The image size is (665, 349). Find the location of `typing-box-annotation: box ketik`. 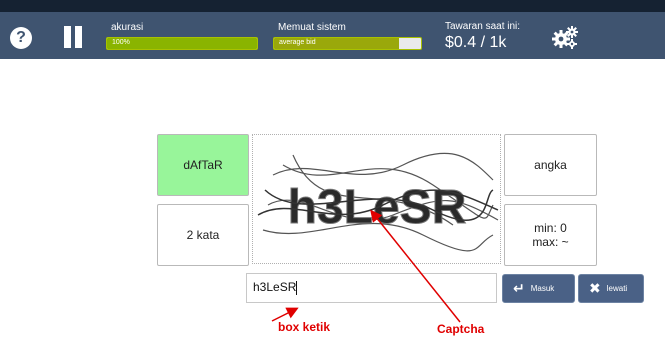

typing-box-annotation: box ketik is located at coordinates (304, 327).